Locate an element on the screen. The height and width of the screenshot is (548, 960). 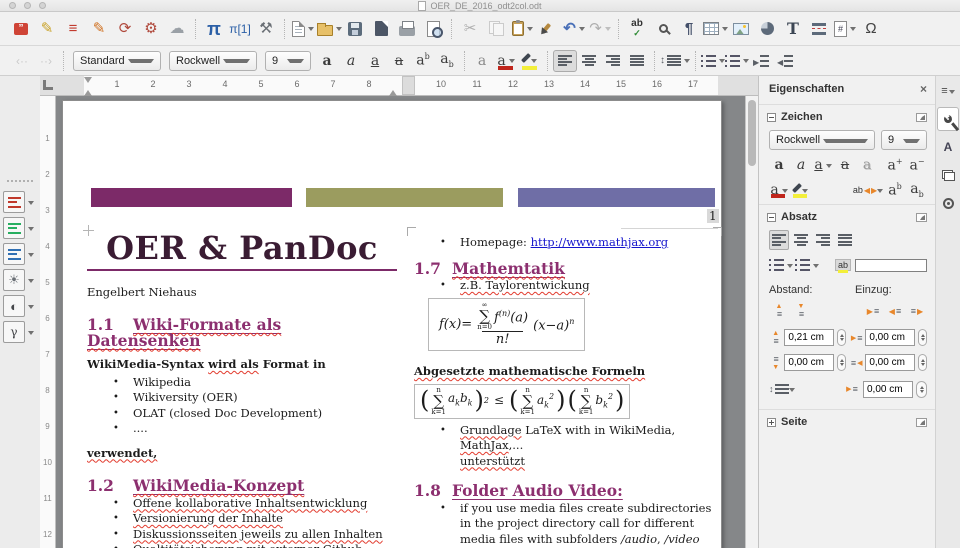
print-button is located at coordinates (407, 29).